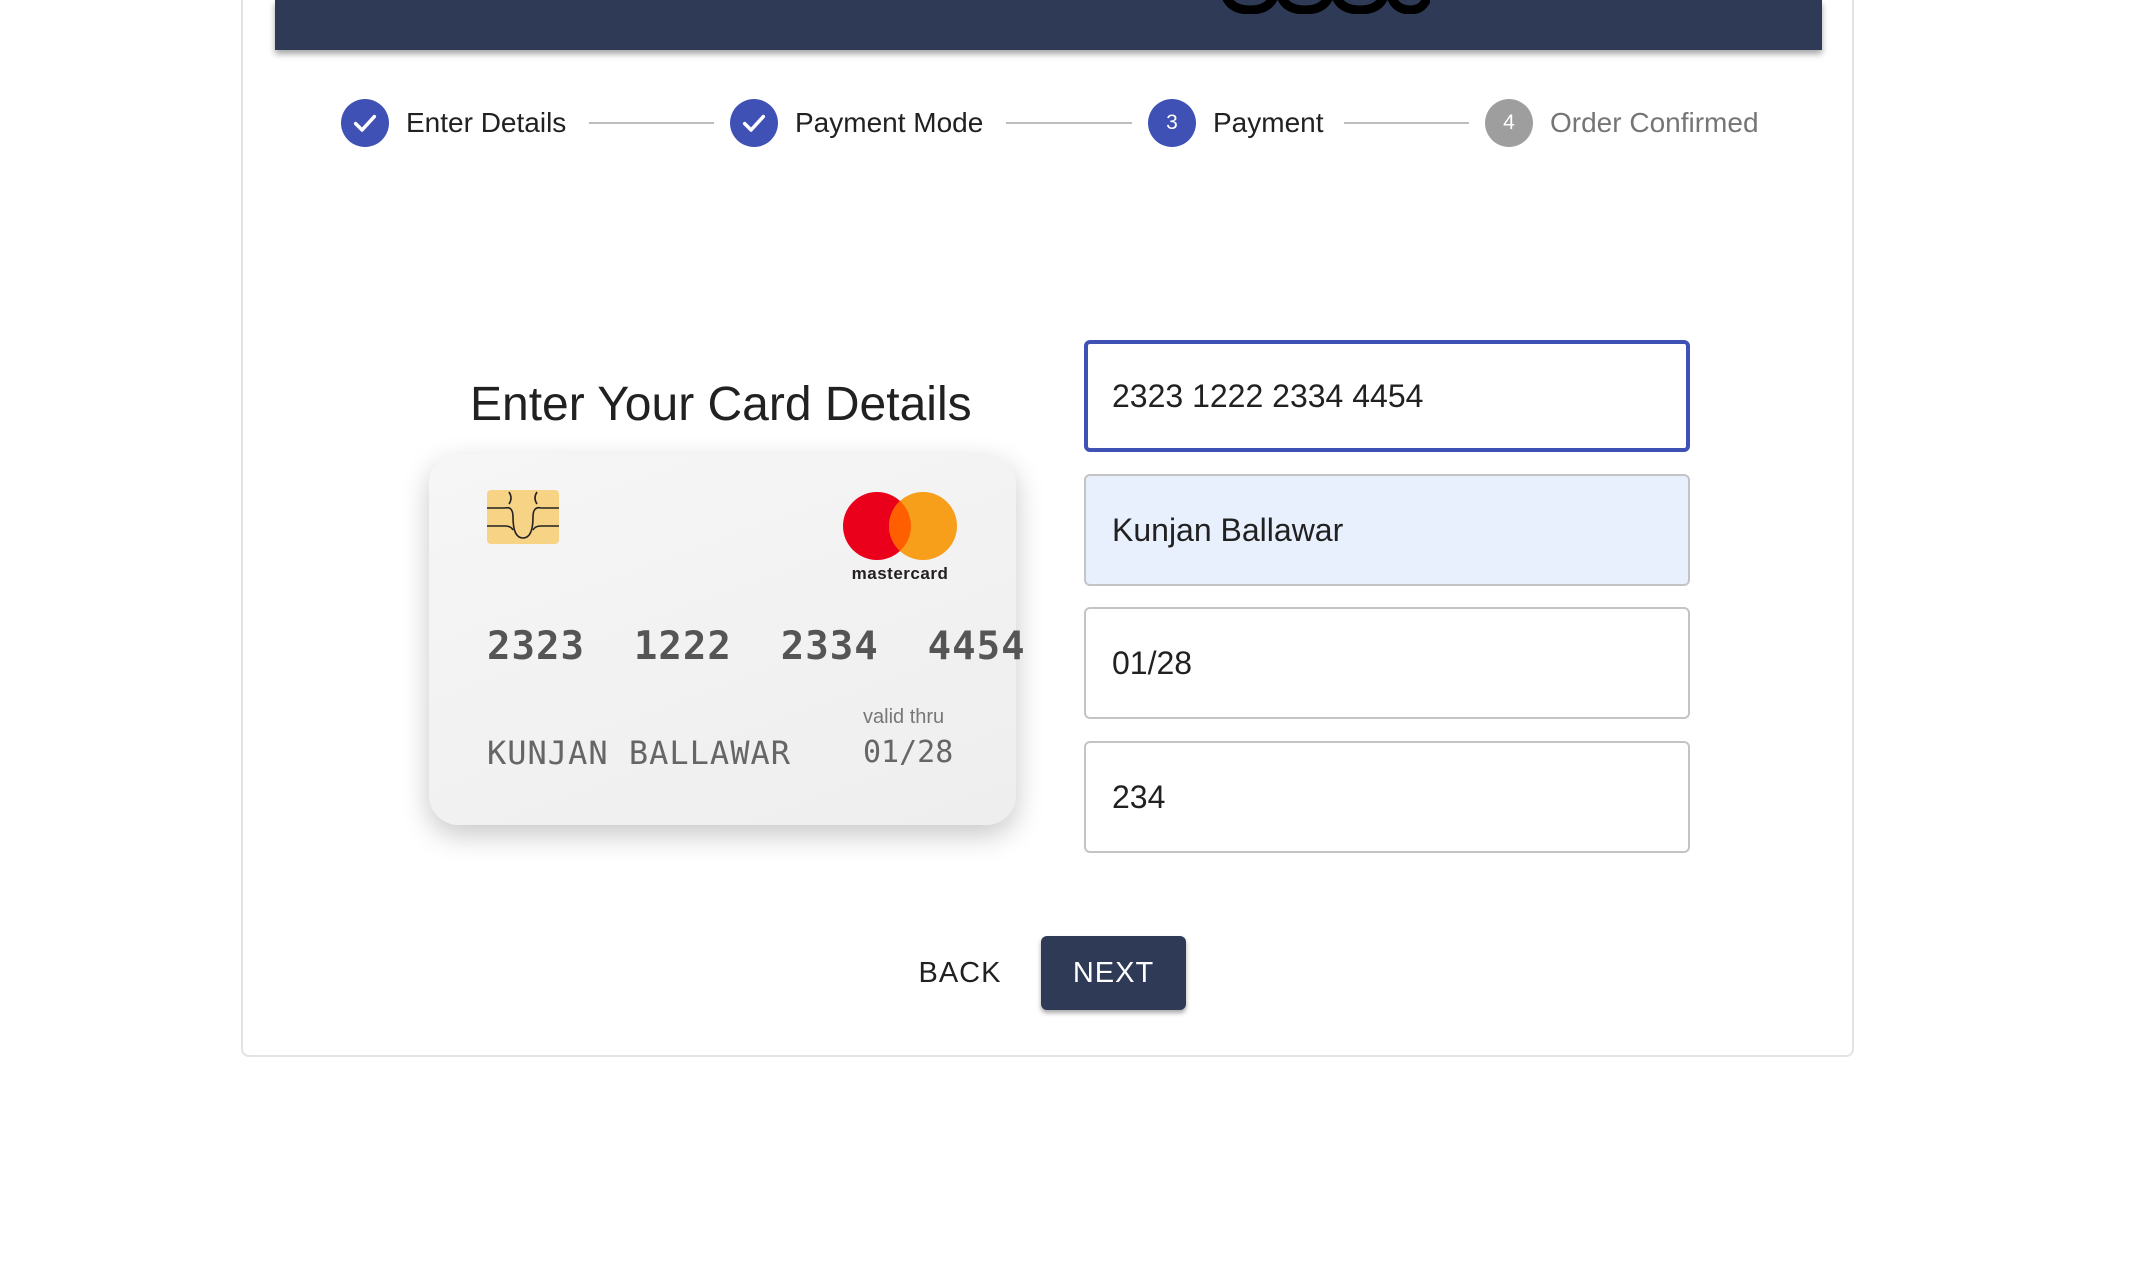  I want to click on step-4-number: 4, so click(1509, 123).